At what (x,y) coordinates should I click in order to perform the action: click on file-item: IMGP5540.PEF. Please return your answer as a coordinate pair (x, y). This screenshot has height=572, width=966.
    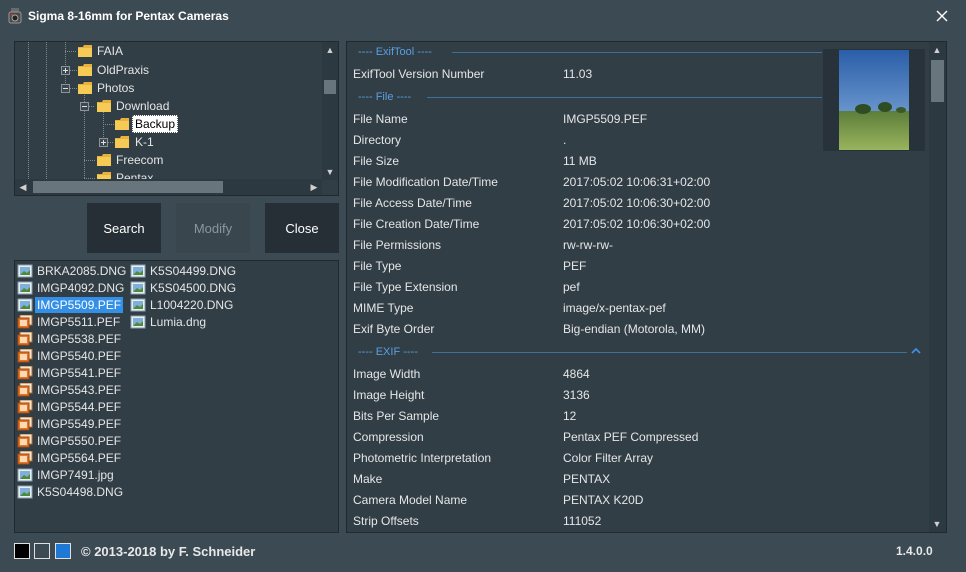
    Looking at the image, I should click on (70, 356).